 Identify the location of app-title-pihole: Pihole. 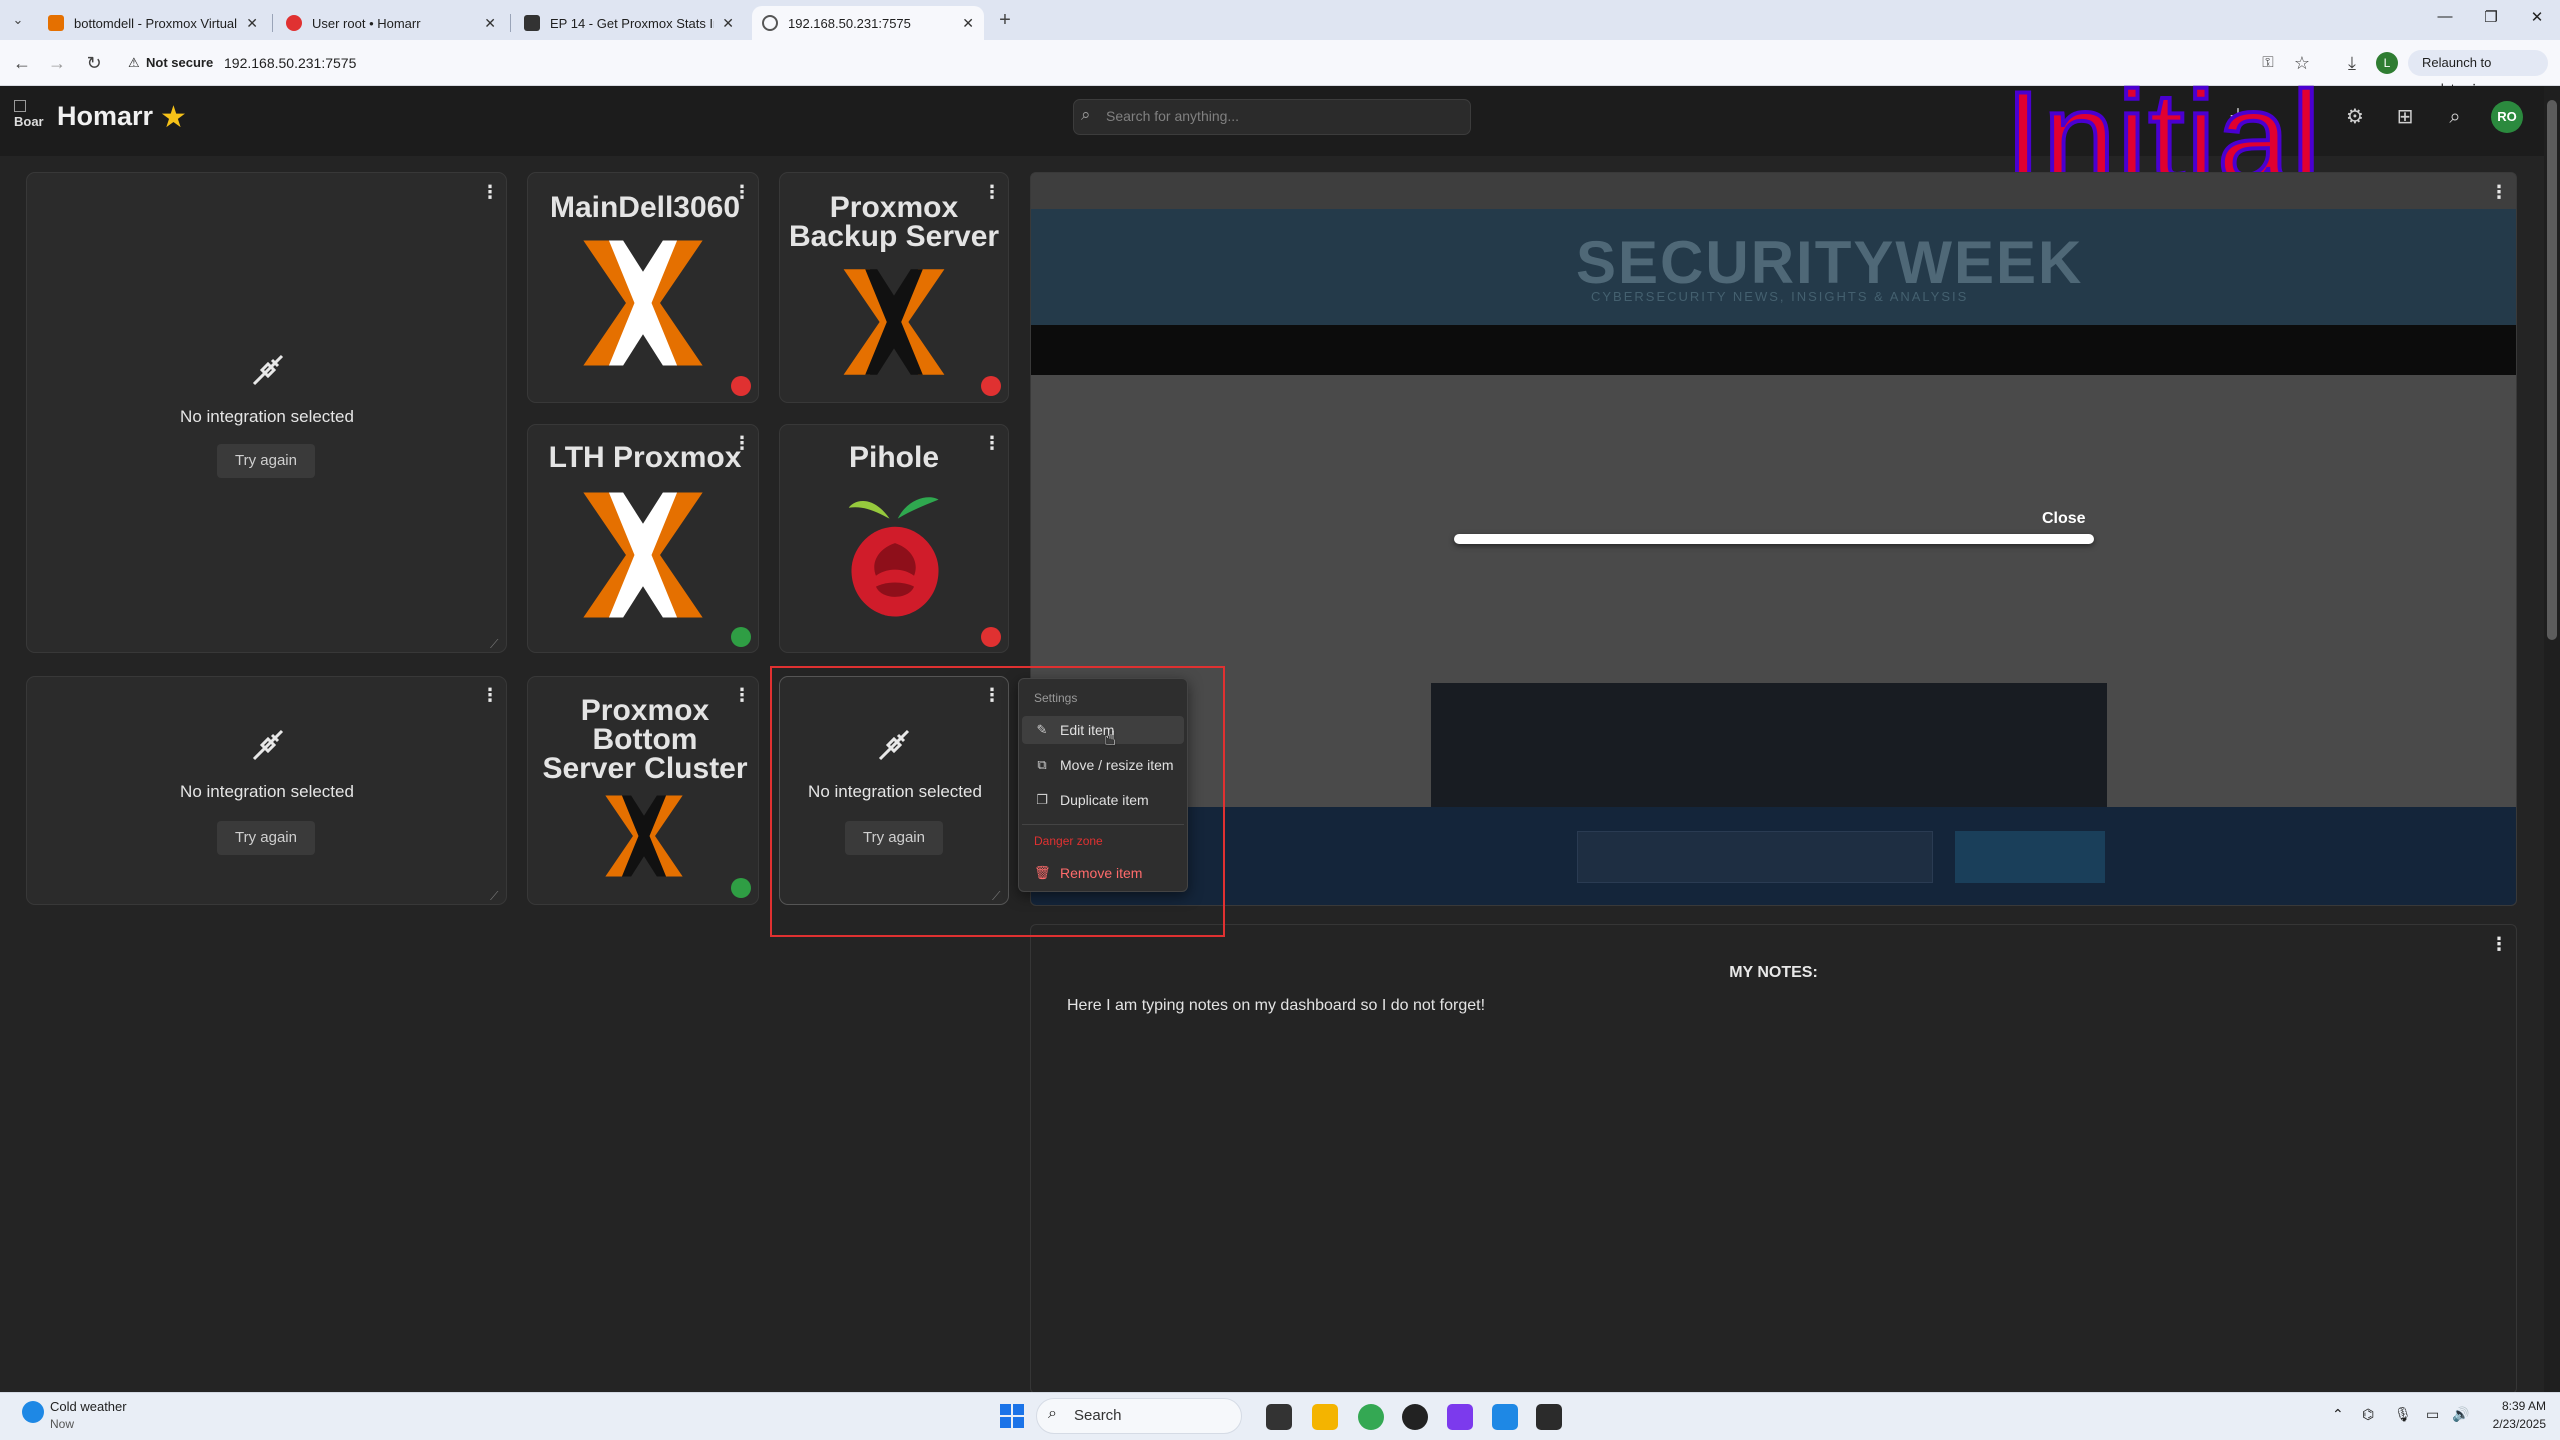
(893, 457).